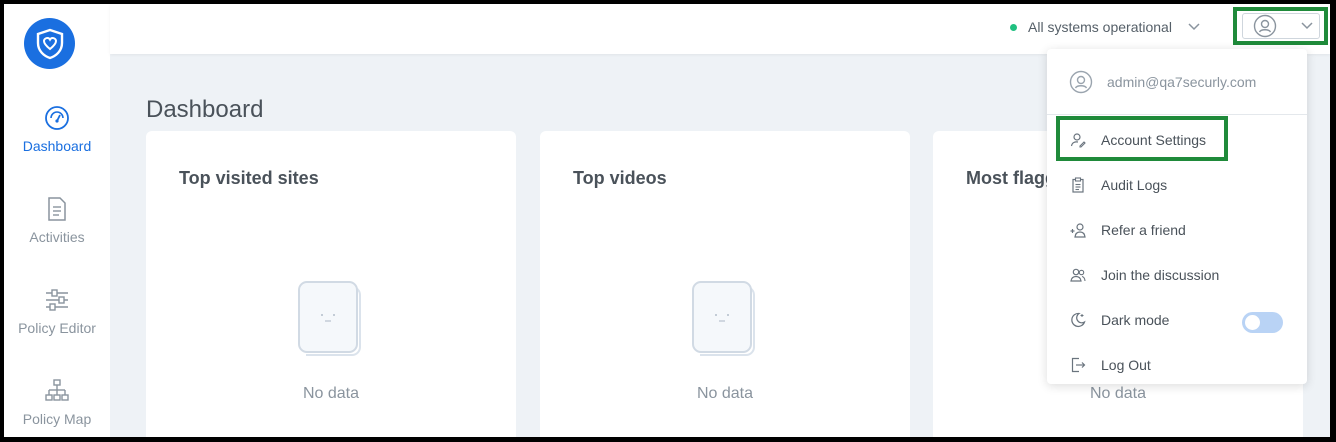 This screenshot has width=1336, height=442. Describe the element at coordinates (1013, 27) in the screenshot. I see `status-dot` at that location.